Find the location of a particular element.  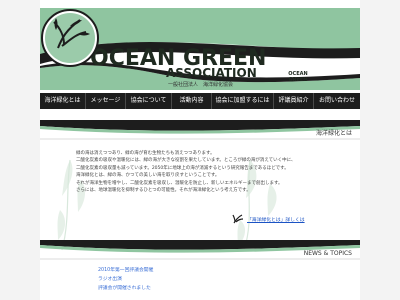

more-about-link: 「海洋緑化とは」詳しくは is located at coordinates (276, 219).